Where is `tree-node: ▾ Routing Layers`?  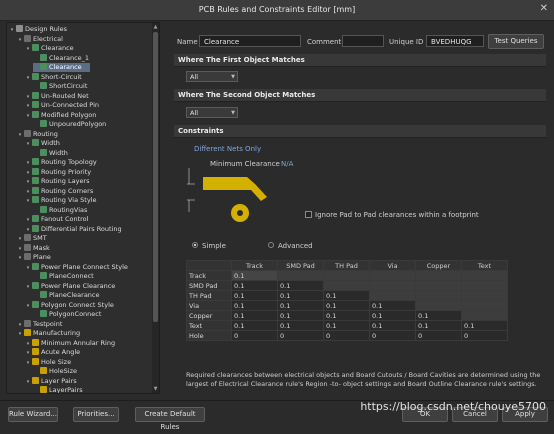 tree-node: ▾ Routing Layers is located at coordinates (57, 181).